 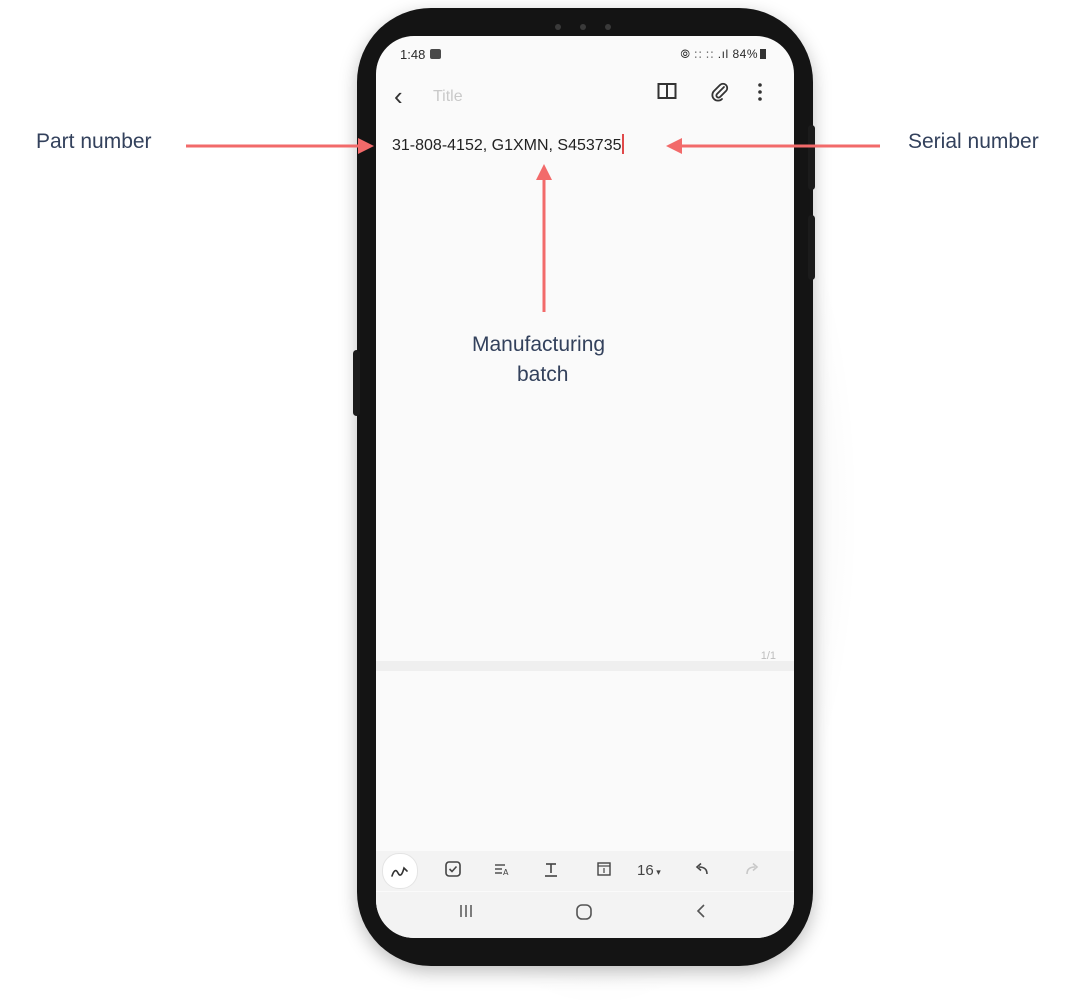 What do you see at coordinates (453, 870) in the screenshot?
I see `checkbox-icon` at bounding box center [453, 870].